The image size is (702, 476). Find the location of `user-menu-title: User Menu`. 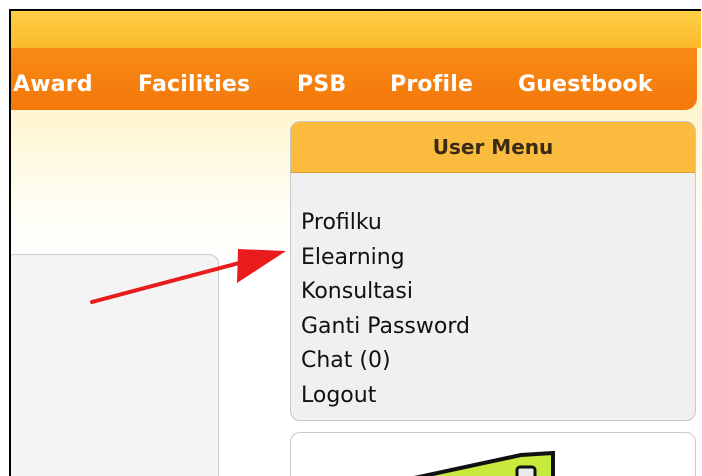

user-menu-title: User Menu is located at coordinates (493, 147).